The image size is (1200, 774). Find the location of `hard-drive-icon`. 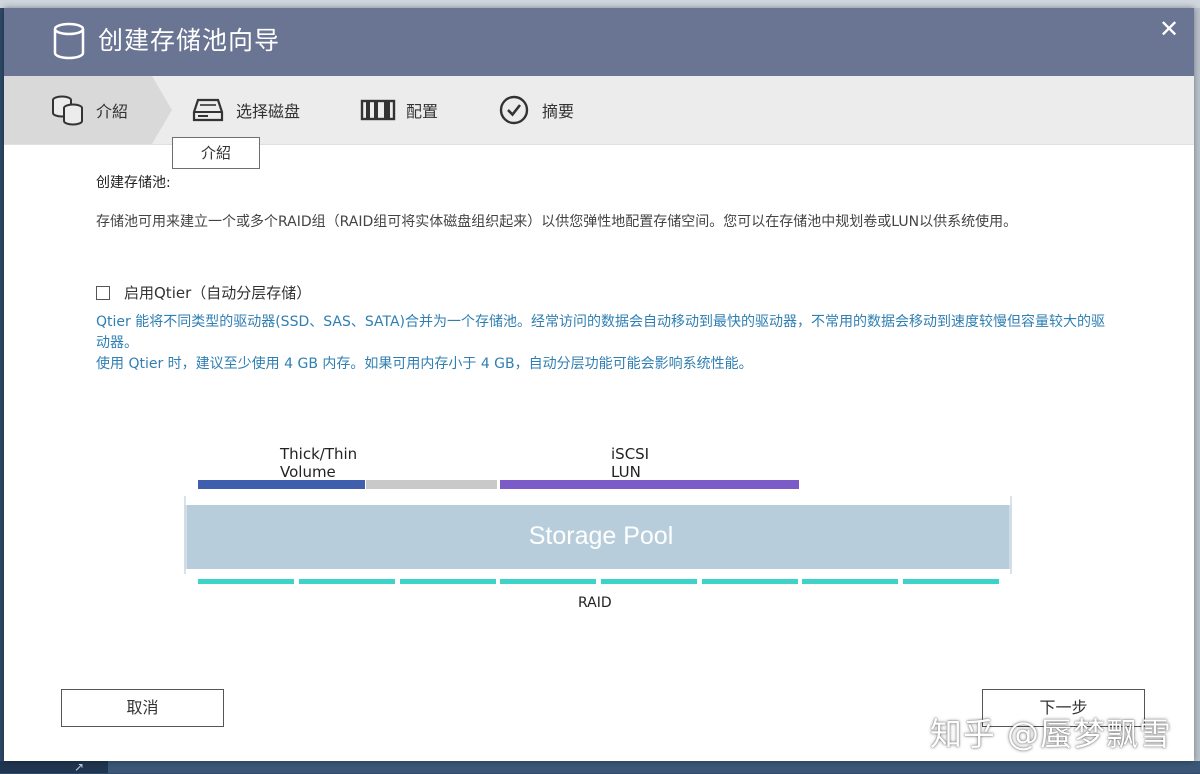

hard-drive-icon is located at coordinates (208, 110).